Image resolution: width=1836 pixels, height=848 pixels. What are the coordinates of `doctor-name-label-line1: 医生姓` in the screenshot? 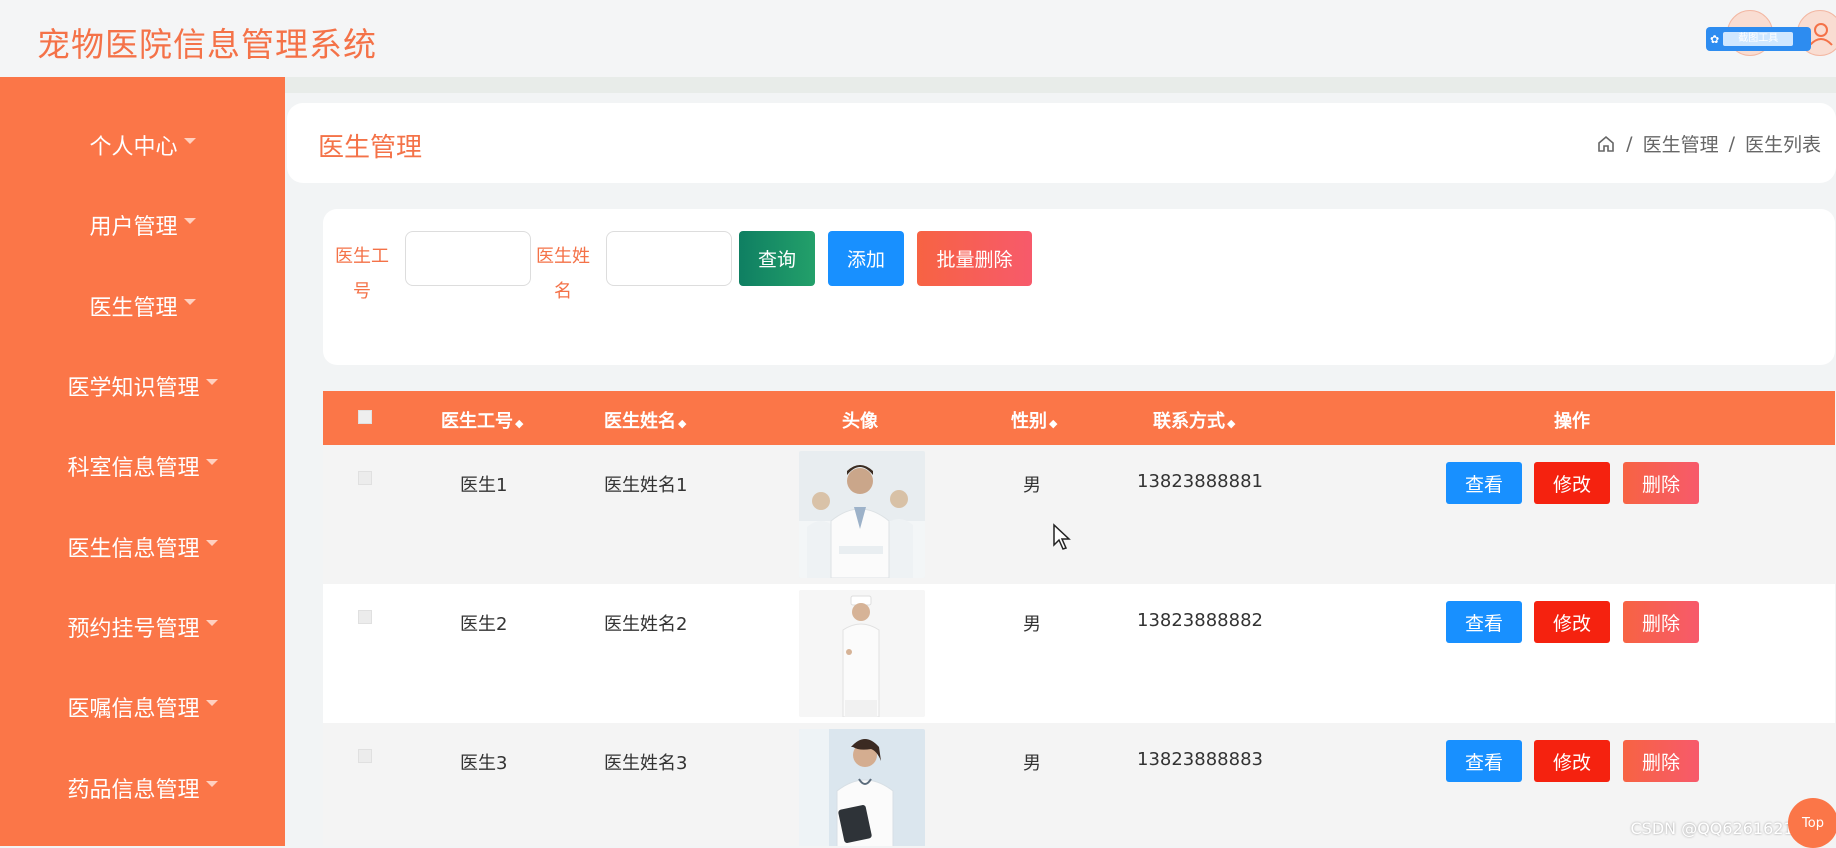 It's located at (563, 257).